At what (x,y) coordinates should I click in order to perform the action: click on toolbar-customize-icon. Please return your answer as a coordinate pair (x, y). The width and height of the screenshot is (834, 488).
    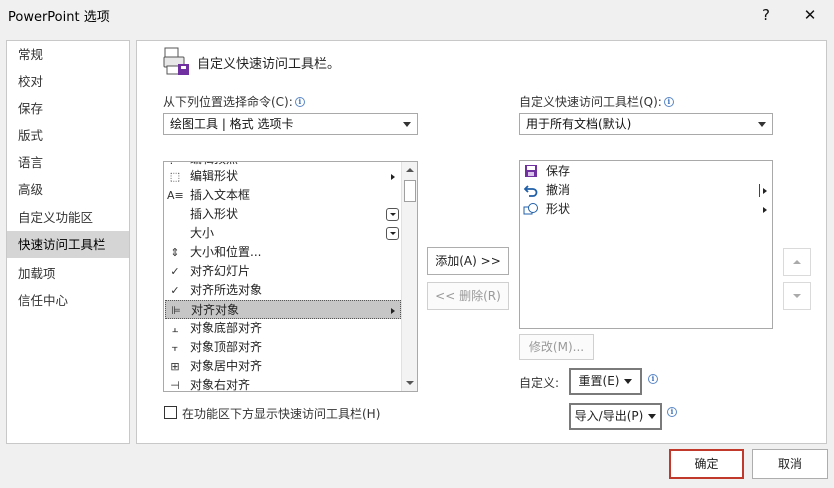
    Looking at the image, I should click on (177, 62).